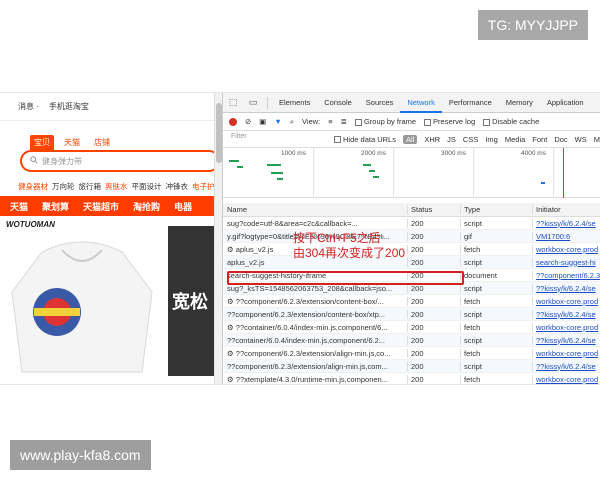  Describe the element at coordinates (411, 173) in the screenshot. I see `network-timeline: 1000 ms 2000 ms 3000 ms 4000 ms` at that location.